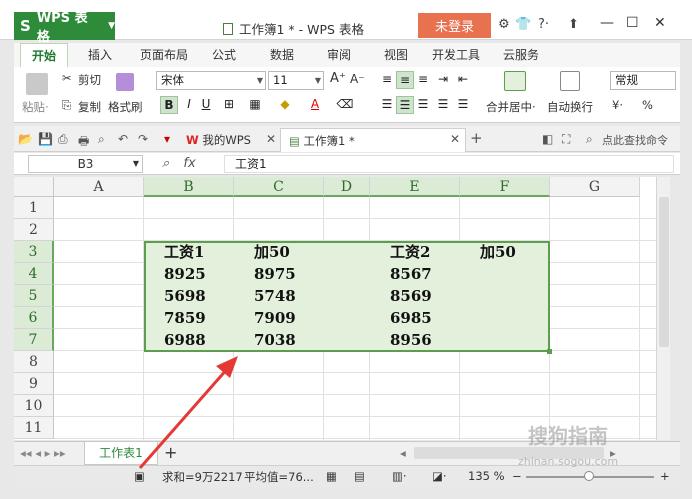 The width and height of the screenshot is (692, 499). I want to click on sheet-tab-1: 工作表1, so click(121, 453).